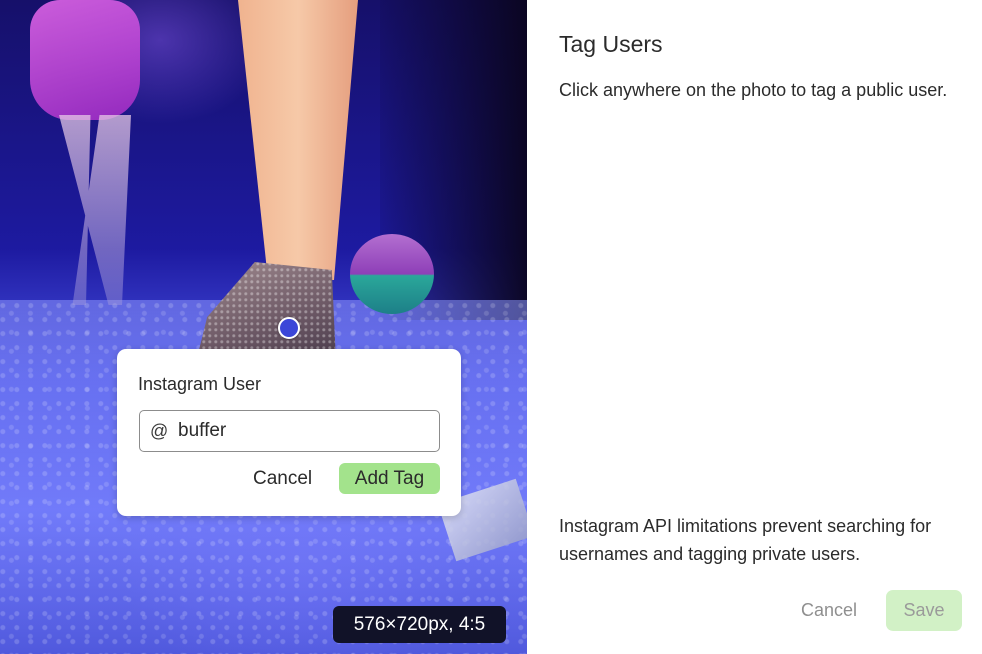  What do you see at coordinates (924, 610) in the screenshot?
I see `save-button: Save` at bounding box center [924, 610].